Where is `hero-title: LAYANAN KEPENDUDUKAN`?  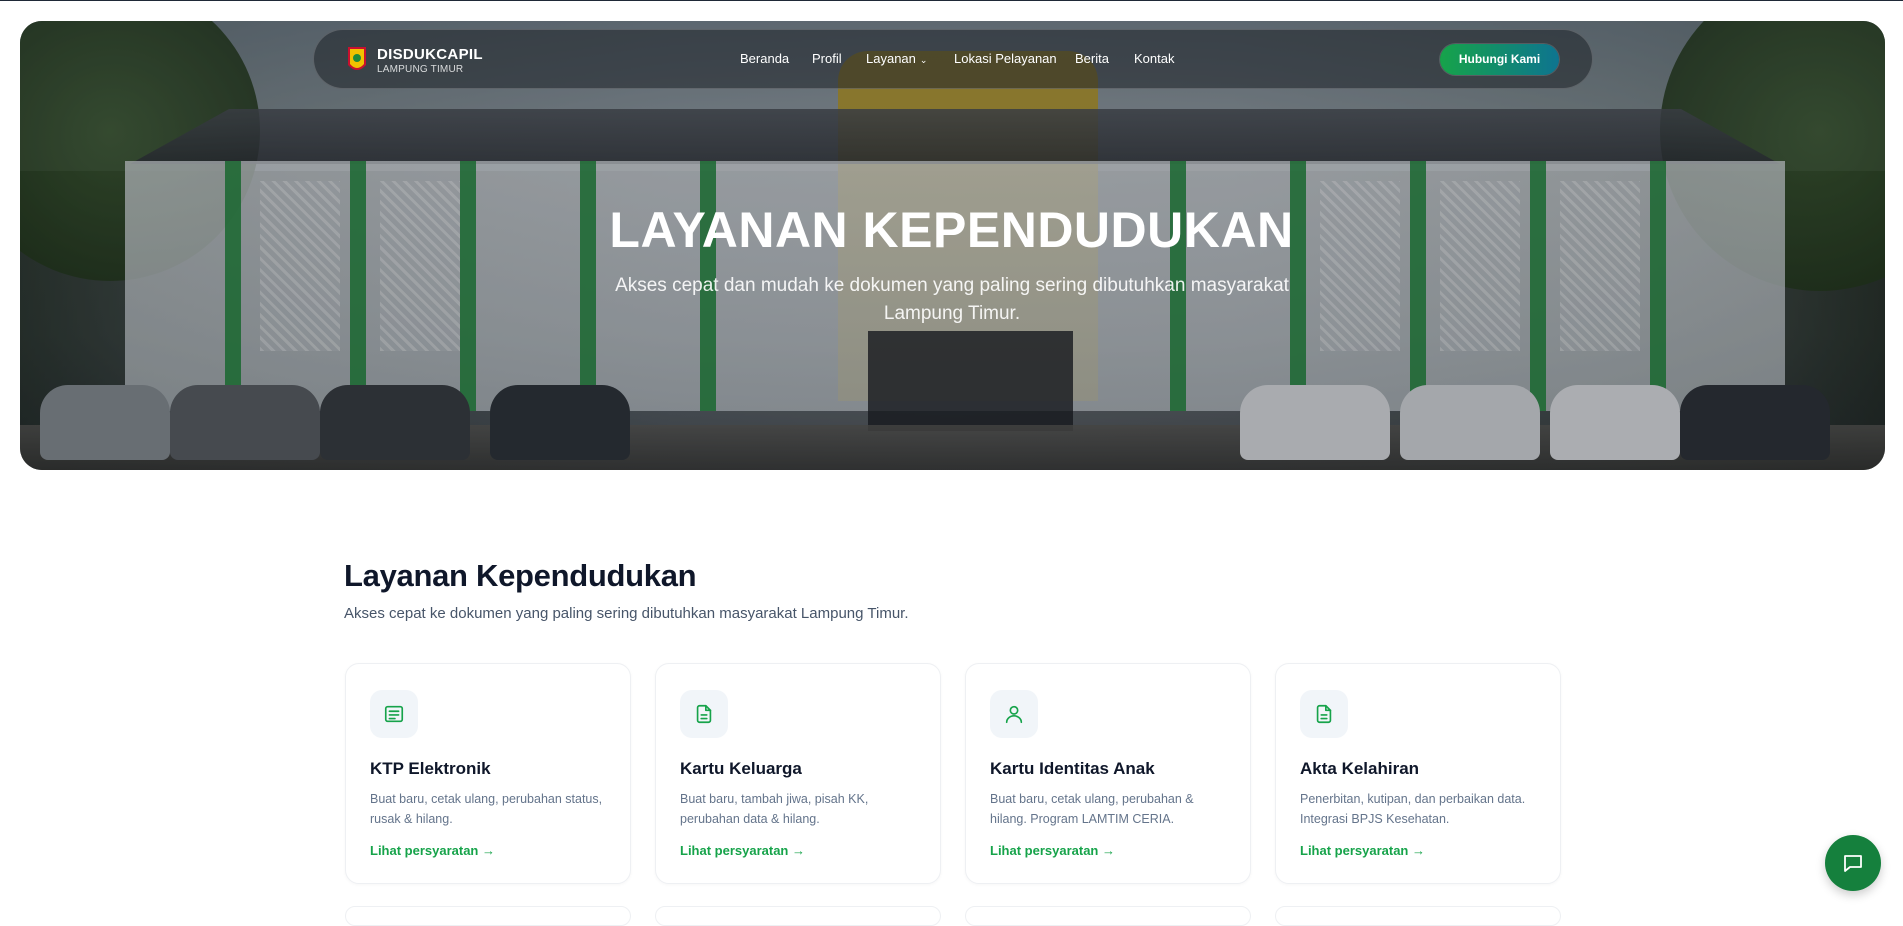
hero-title: LAYANAN KEPENDUDUKAN is located at coordinates (951, 230).